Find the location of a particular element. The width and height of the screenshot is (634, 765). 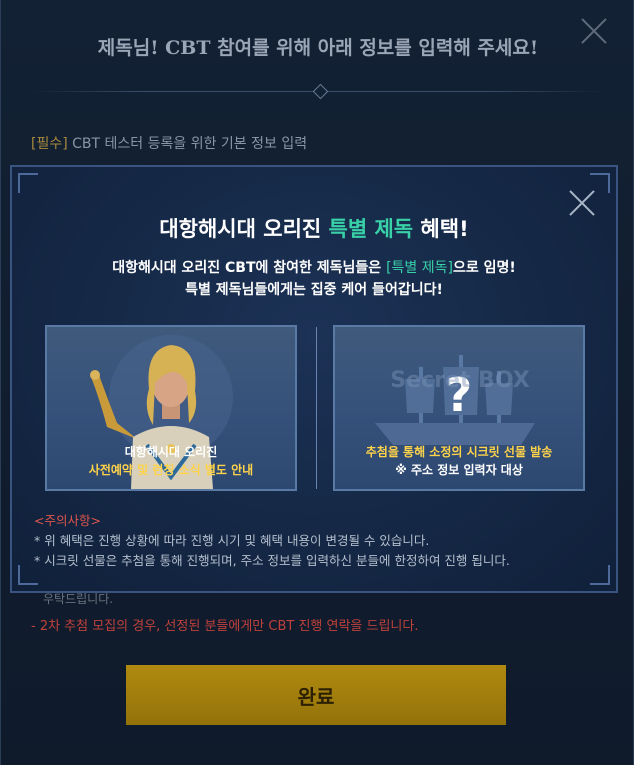

modal-title-suffix: 혜택! is located at coordinates (441, 229).